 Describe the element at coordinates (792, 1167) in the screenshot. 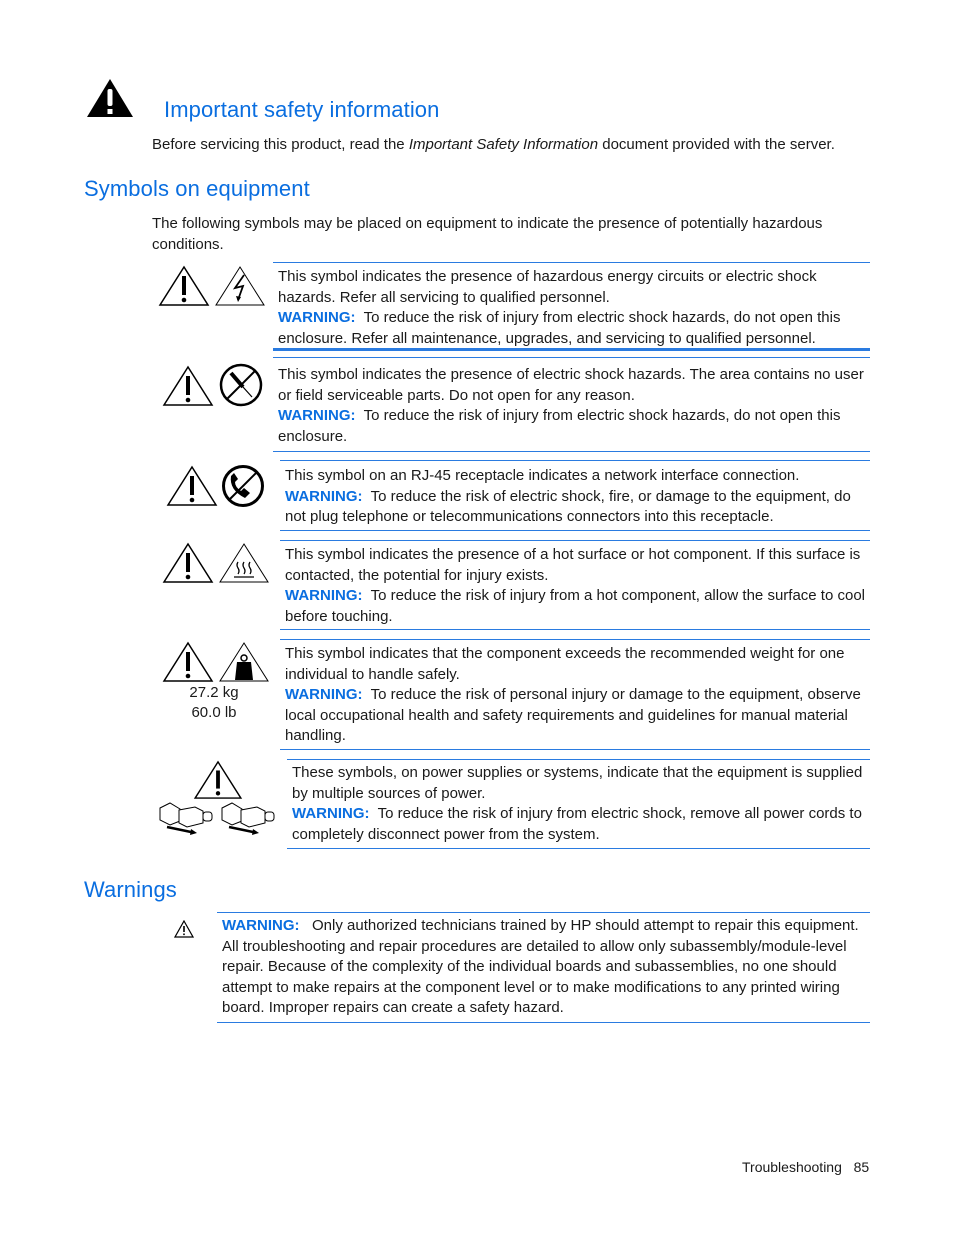

I see `footer-section: Troubleshooting` at that location.